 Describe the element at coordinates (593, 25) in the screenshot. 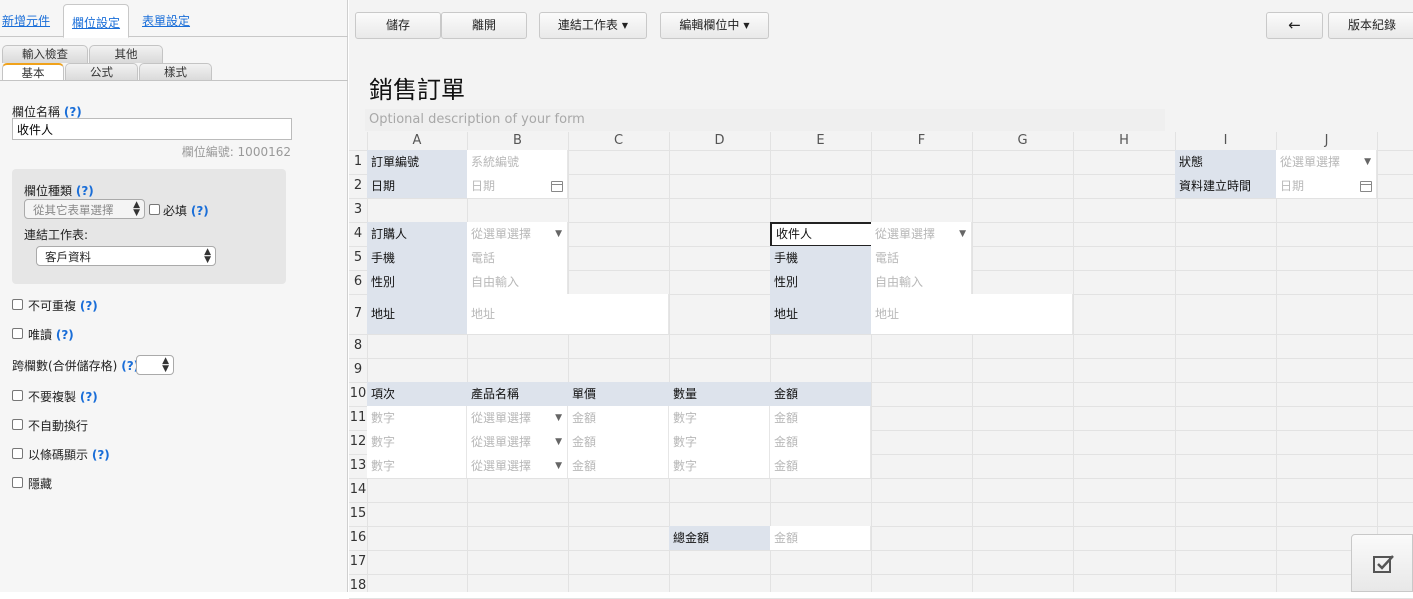

I see `link-sheet-button: 連結工作表 ▼` at that location.